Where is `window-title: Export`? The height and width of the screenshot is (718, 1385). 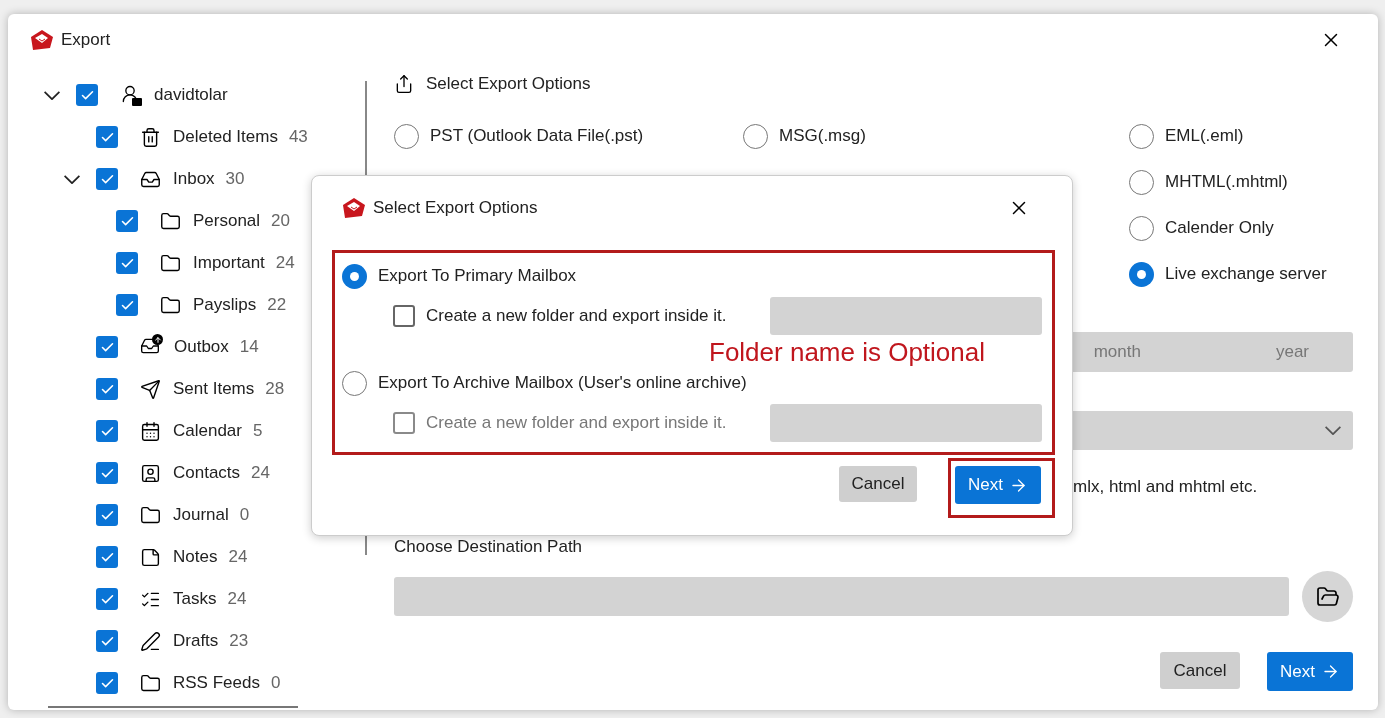 window-title: Export is located at coordinates (86, 40).